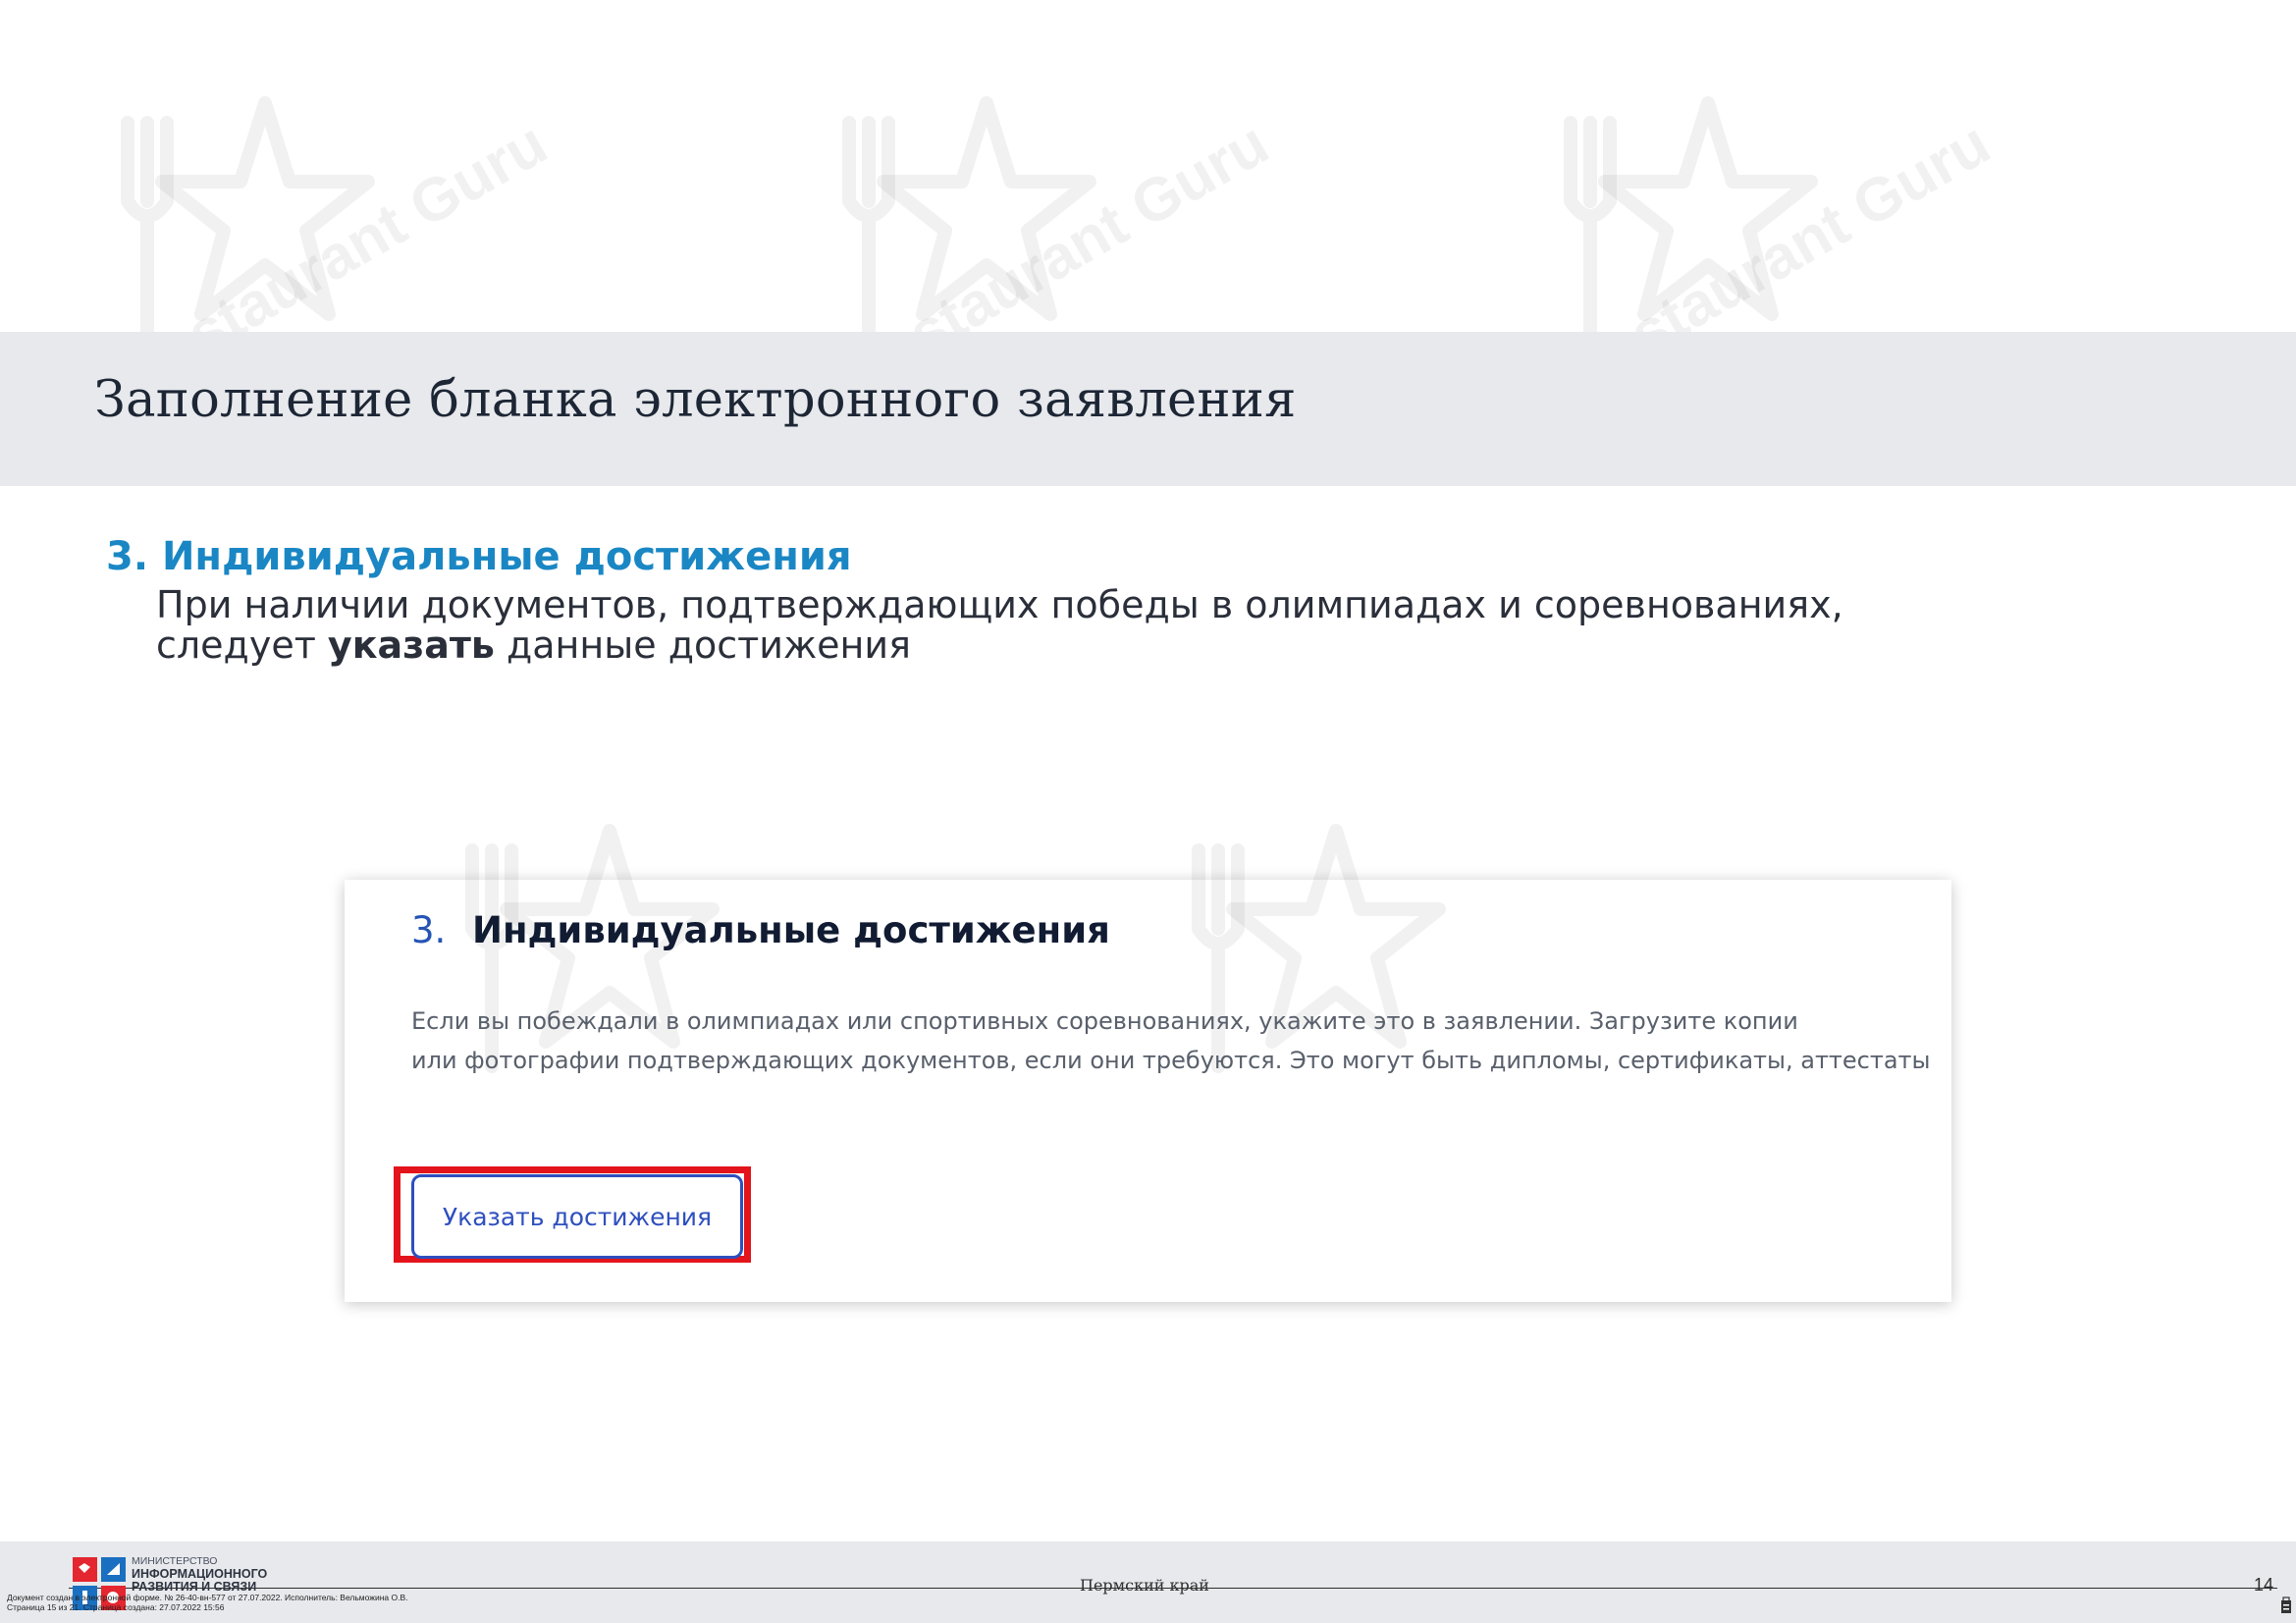  Describe the element at coordinates (2286, 1604) in the screenshot. I see `document-icon` at that location.